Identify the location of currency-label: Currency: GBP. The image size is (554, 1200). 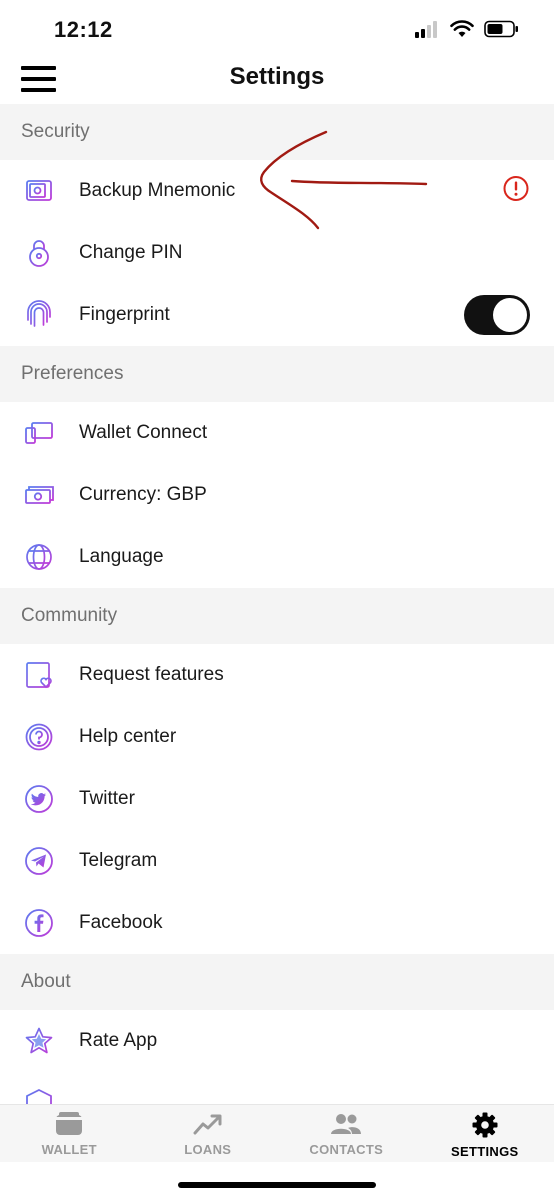
(143, 494).